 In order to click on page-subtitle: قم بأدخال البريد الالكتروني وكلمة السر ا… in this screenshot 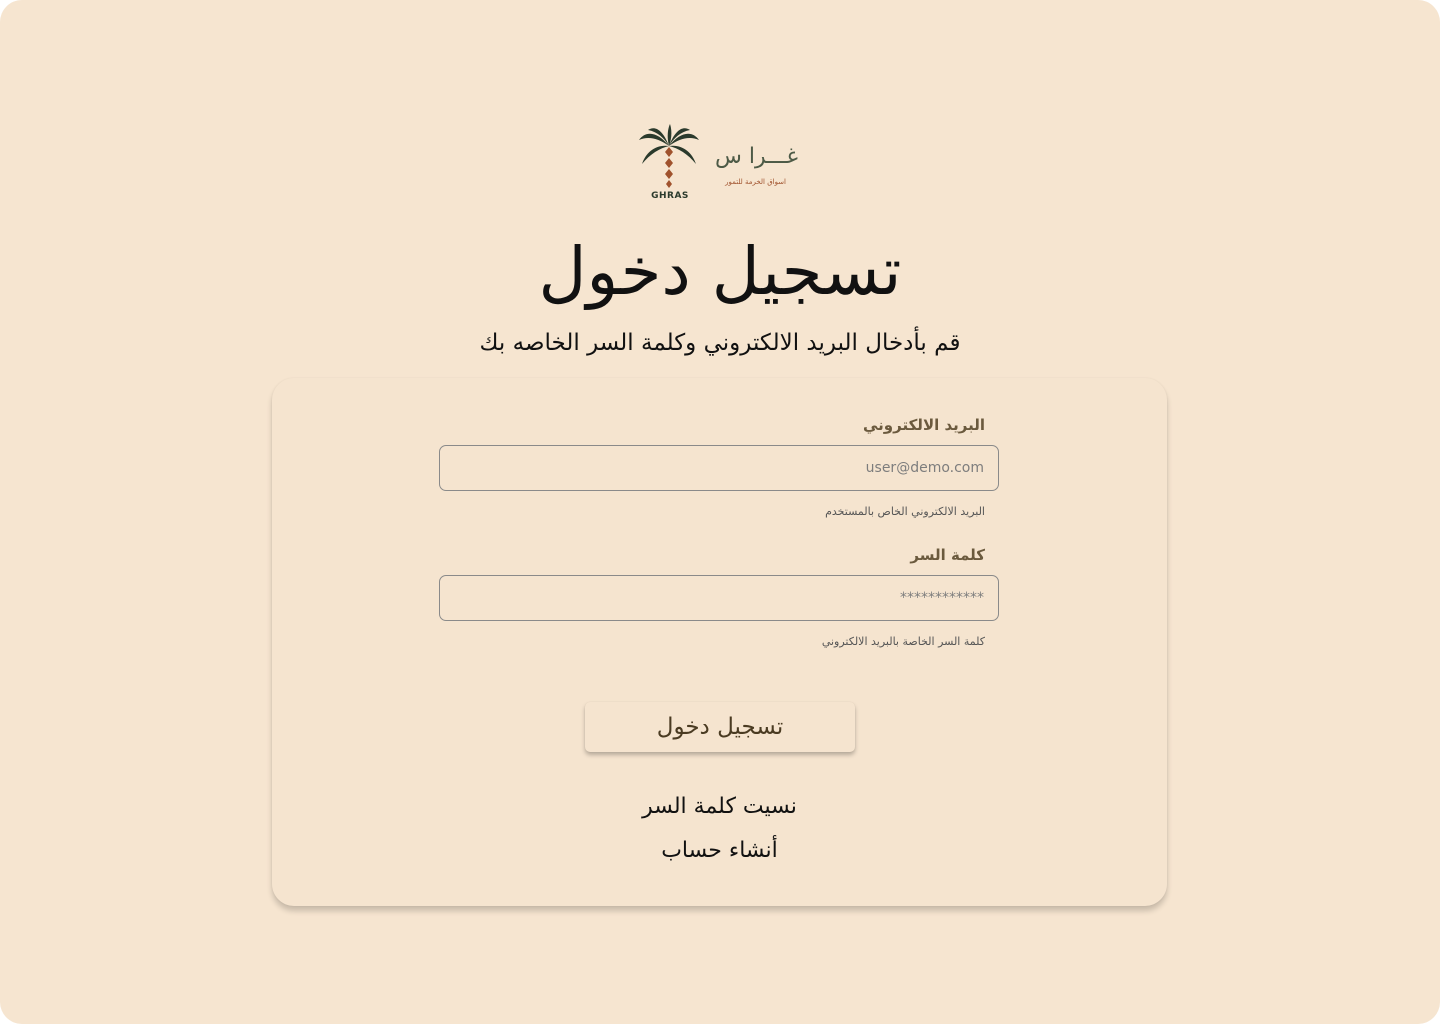, I will do `click(720, 343)`.